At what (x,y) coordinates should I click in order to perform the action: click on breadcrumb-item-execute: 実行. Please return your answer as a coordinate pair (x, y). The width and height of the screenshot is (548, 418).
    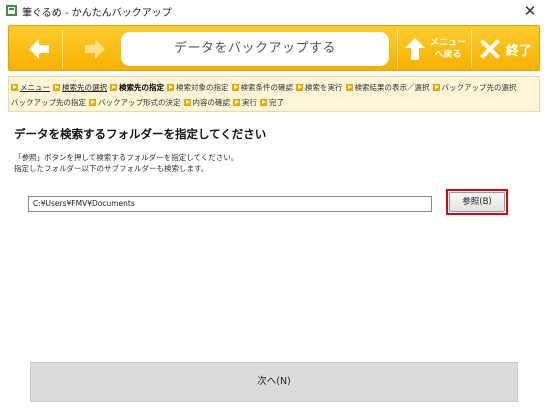
    Looking at the image, I should click on (245, 102).